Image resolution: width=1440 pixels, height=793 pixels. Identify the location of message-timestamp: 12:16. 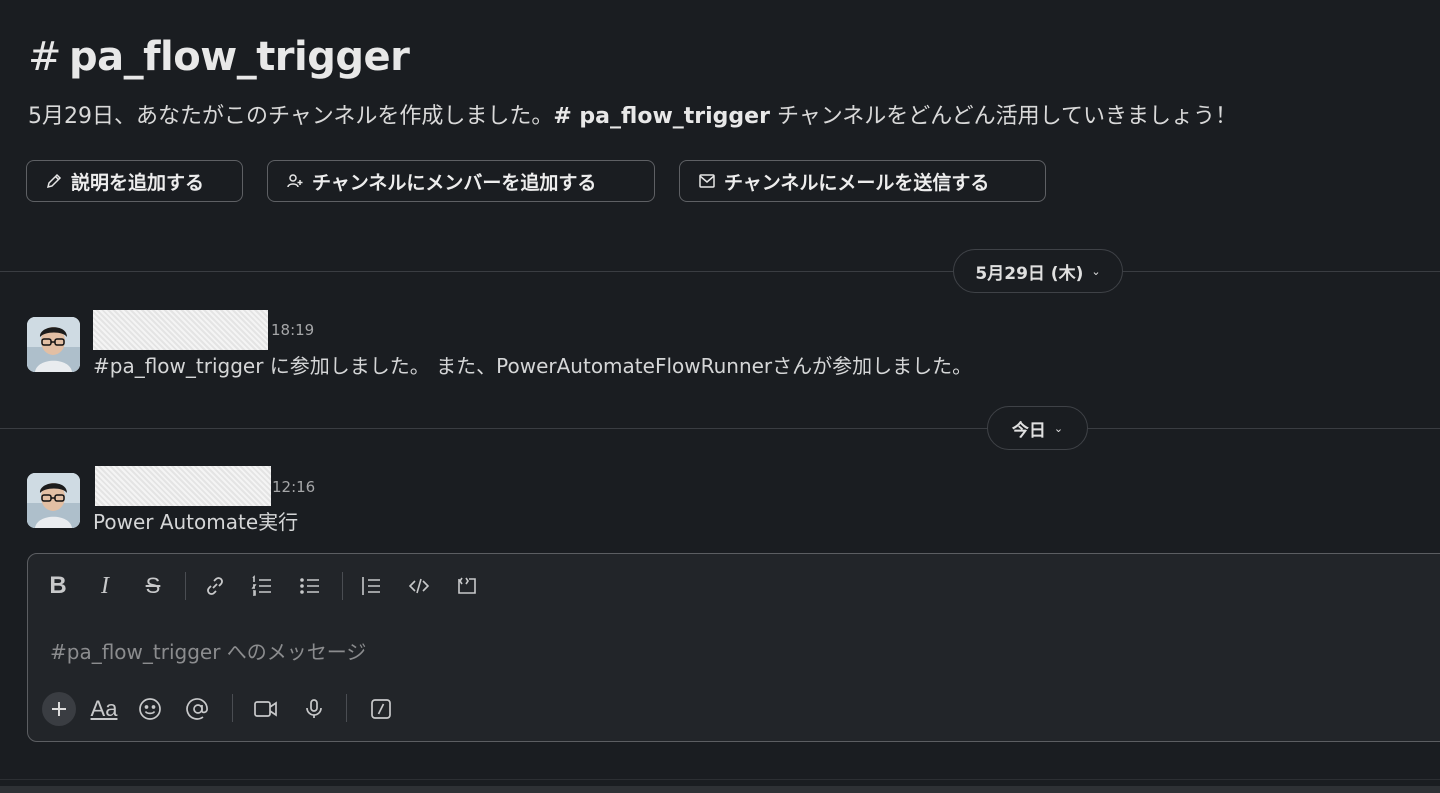
(293, 487).